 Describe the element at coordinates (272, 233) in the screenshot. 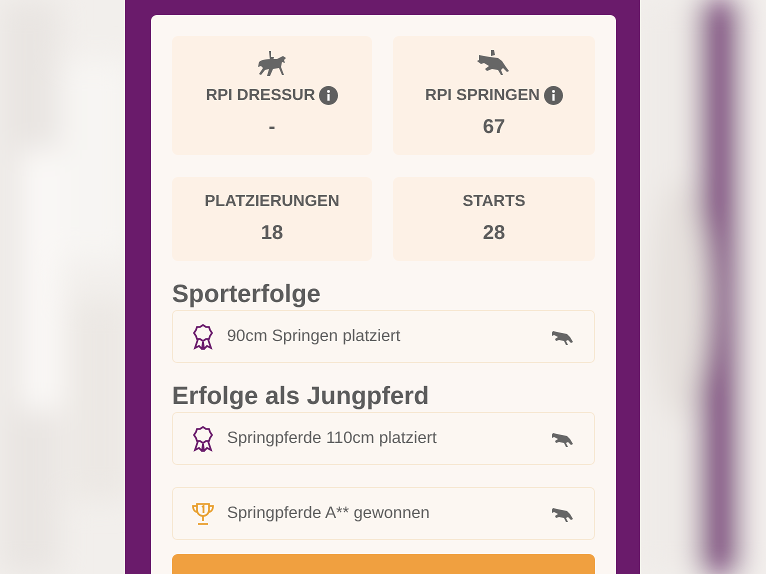

I see `stat-value: 18` at that location.